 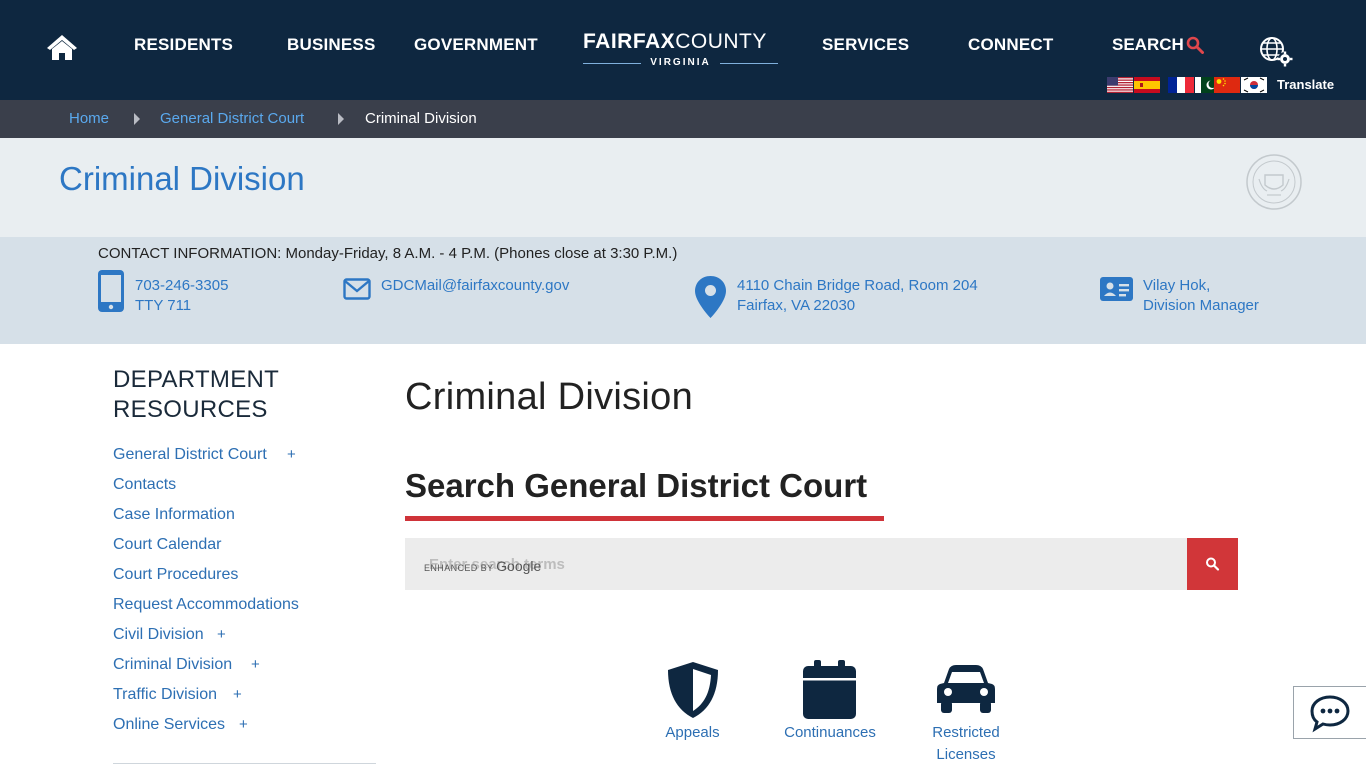 I want to click on sidebar-item-contacts: Contacts, so click(x=144, y=485).